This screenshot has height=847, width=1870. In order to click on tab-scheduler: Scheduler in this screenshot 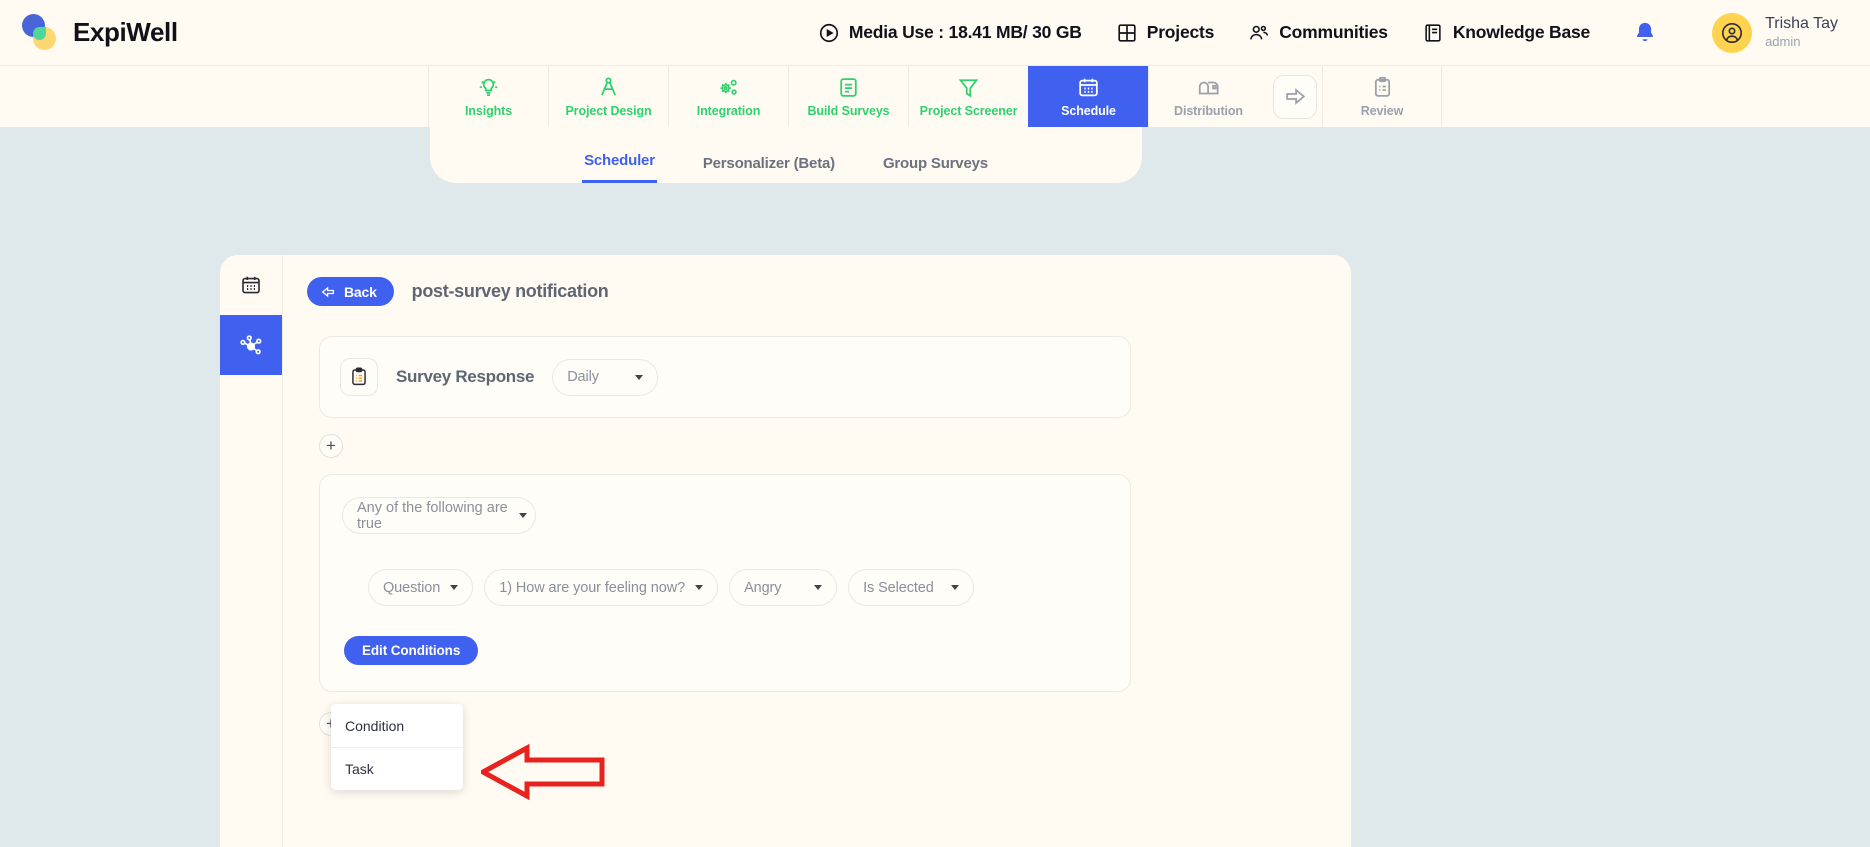, I will do `click(619, 167)`.